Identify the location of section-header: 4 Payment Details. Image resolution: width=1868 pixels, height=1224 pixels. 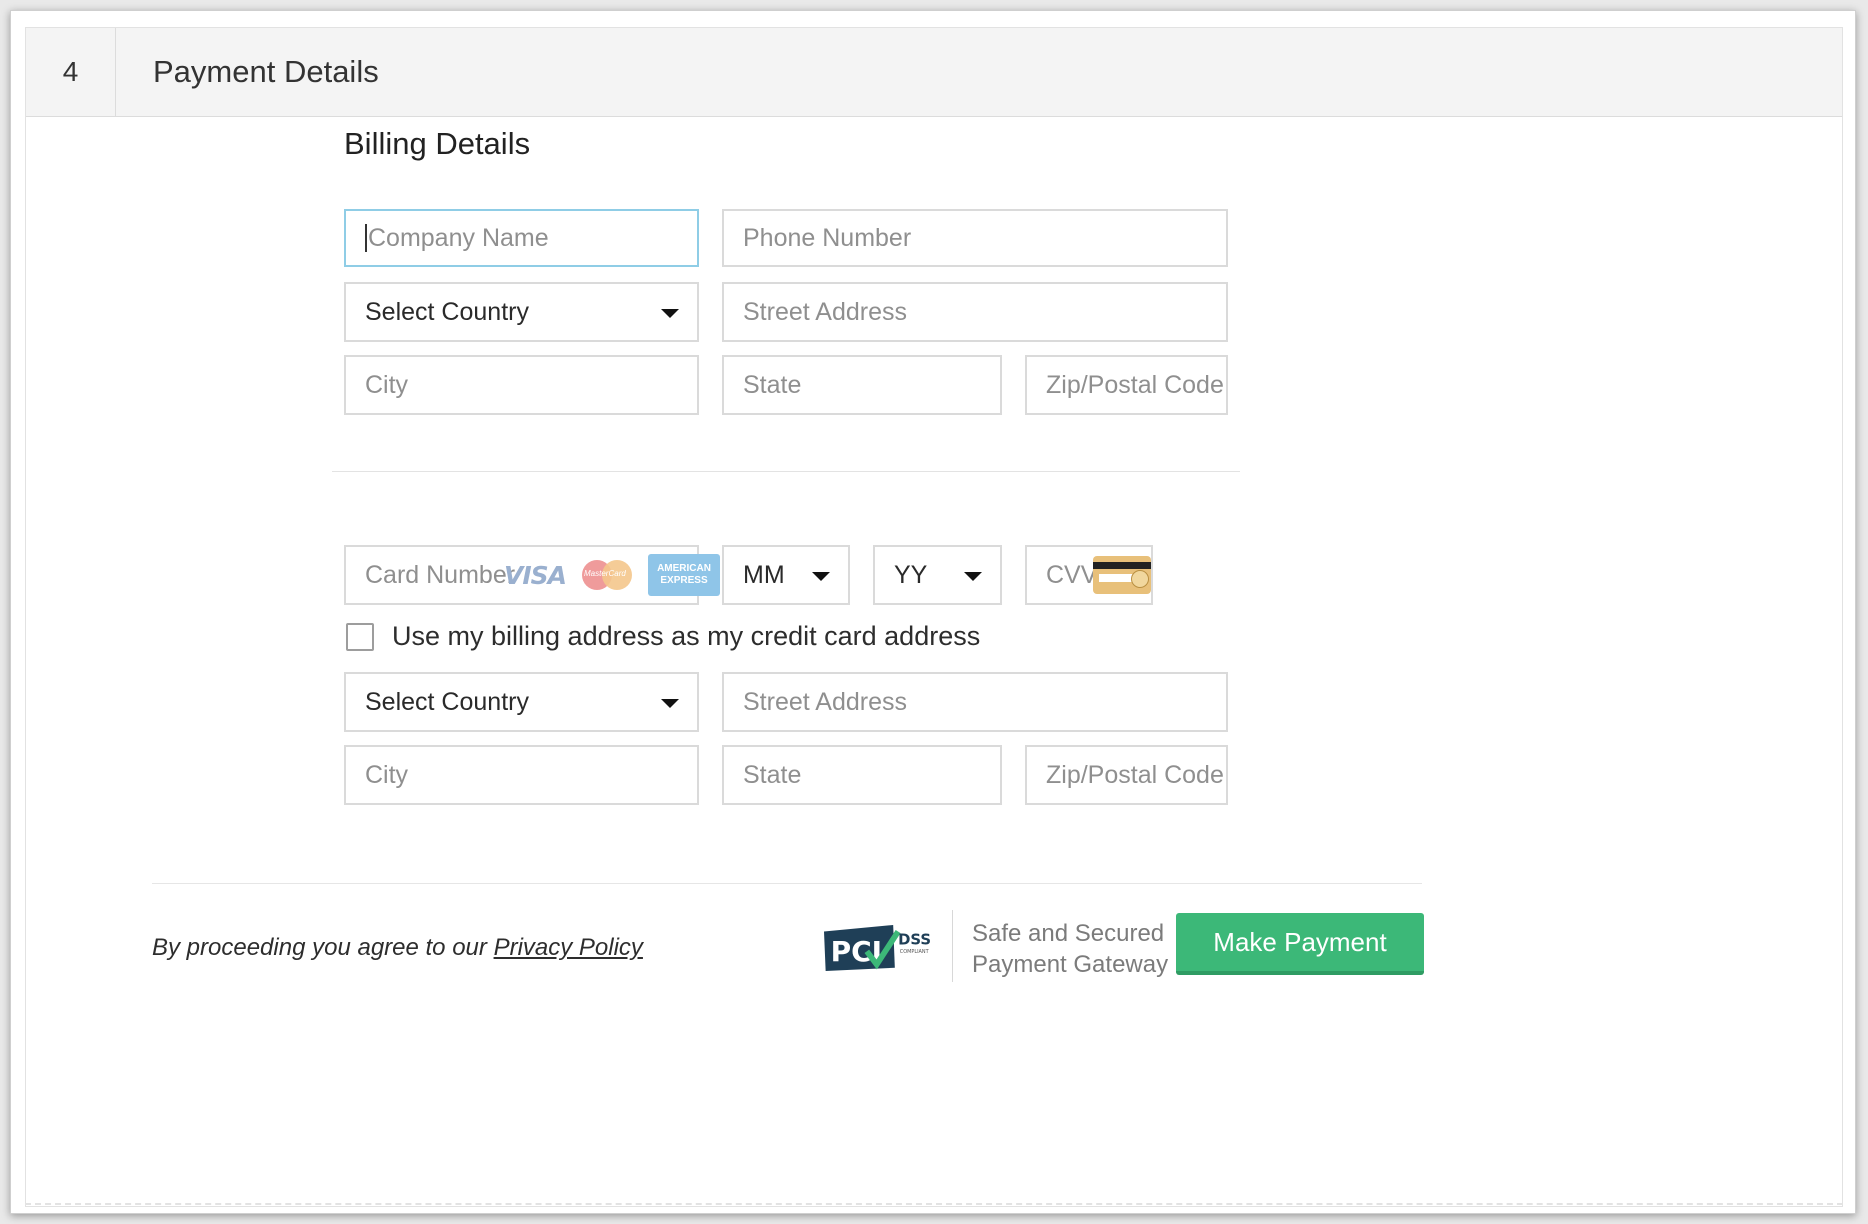
(934, 72).